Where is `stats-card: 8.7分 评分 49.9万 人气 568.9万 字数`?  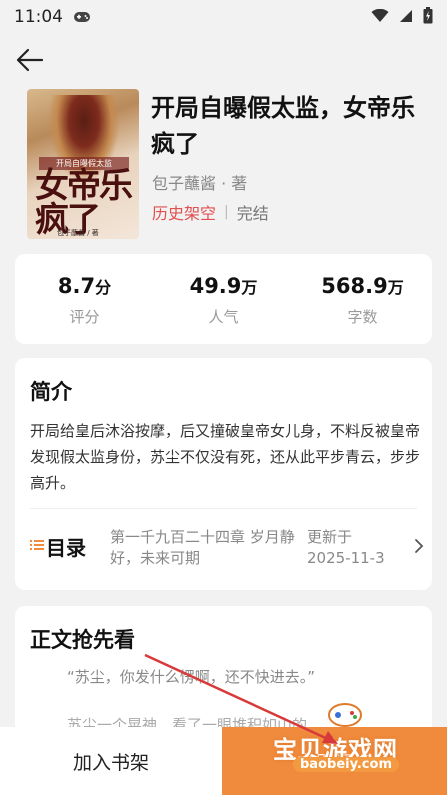 stats-card: 8.7分 评分 49.9万 人气 568.9万 字数 is located at coordinates (223, 299).